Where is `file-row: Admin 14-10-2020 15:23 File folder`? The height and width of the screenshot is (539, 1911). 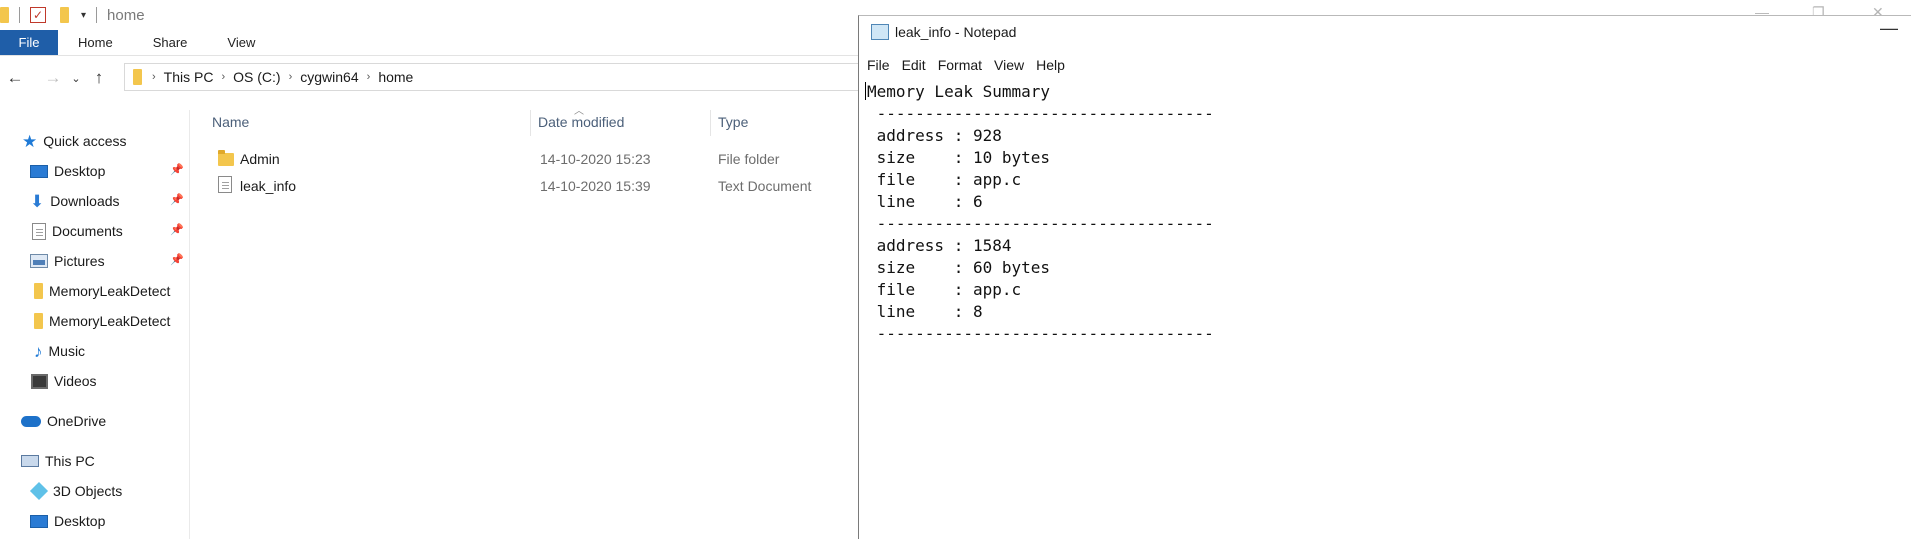
file-row: Admin 14-10-2020 15:23 File folder is located at coordinates (535, 159).